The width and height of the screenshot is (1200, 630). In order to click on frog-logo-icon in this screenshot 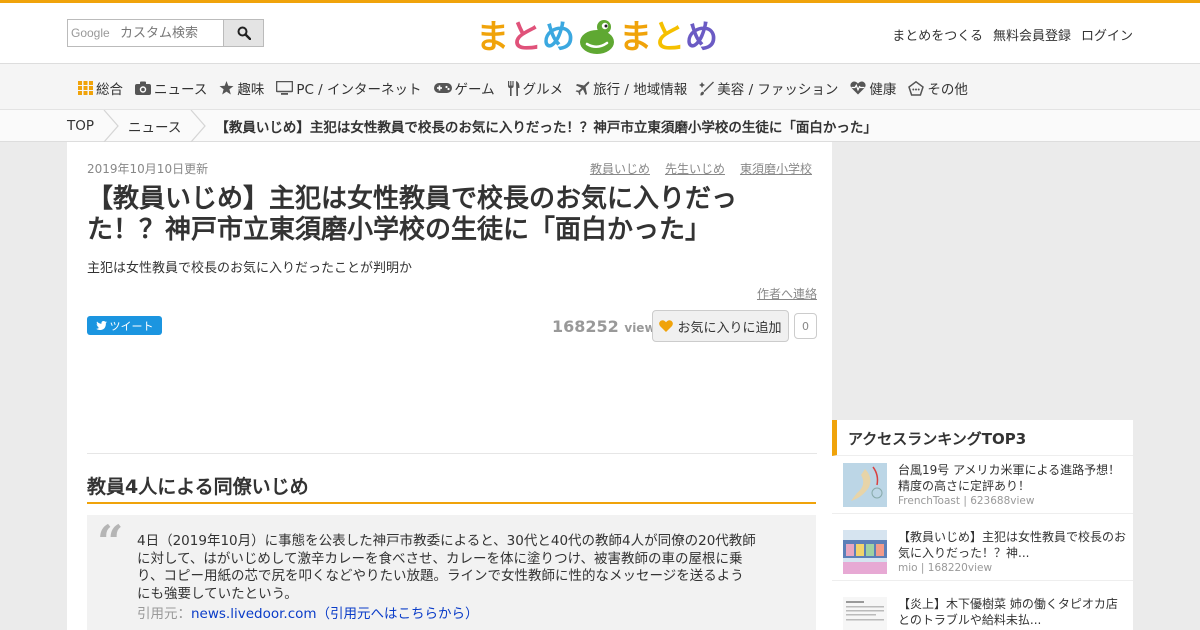, I will do `click(597, 37)`.